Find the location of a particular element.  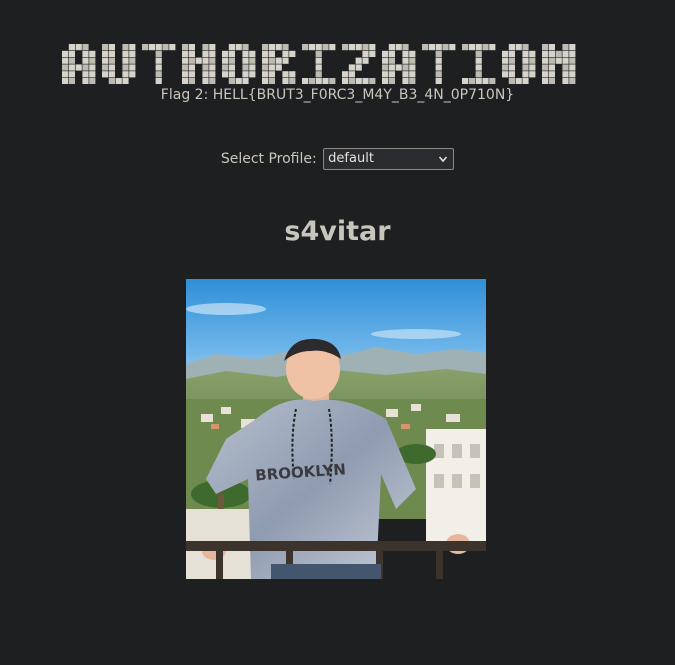

username-heading: s4vitar is located at coordinates (337, 231).